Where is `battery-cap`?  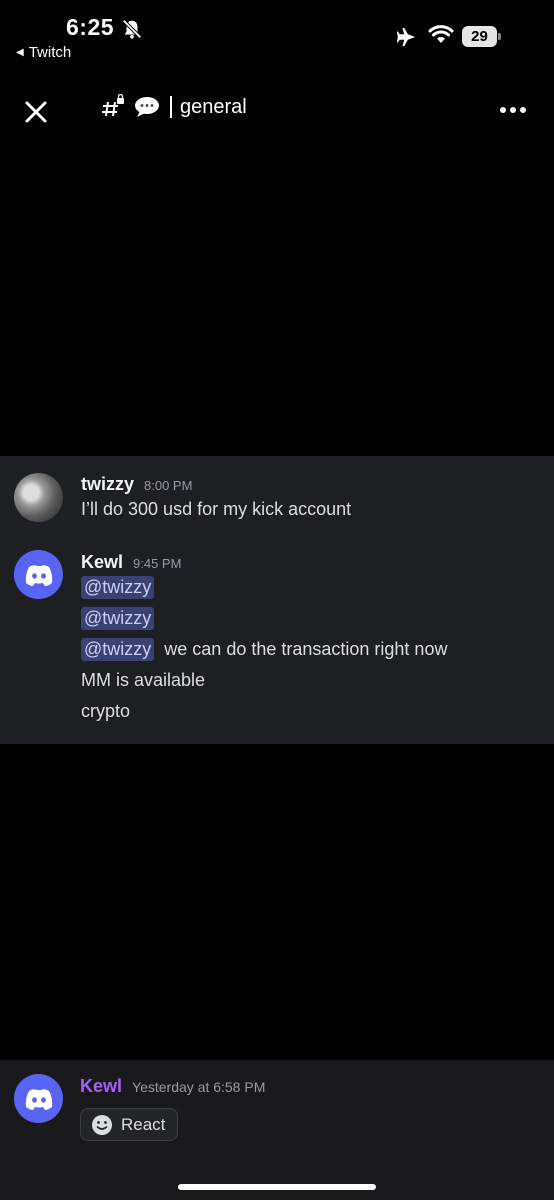 battery-cap is located at coordinates (499, 36).